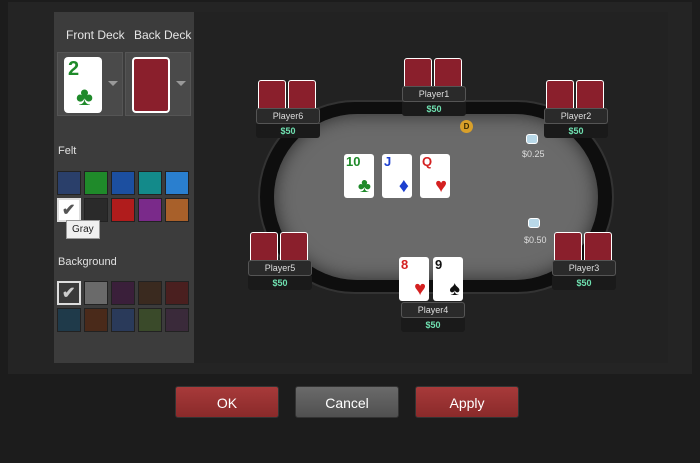 This screenshot has height=463, width=700. I want to click on player-name: Player2, so click(576, 116).